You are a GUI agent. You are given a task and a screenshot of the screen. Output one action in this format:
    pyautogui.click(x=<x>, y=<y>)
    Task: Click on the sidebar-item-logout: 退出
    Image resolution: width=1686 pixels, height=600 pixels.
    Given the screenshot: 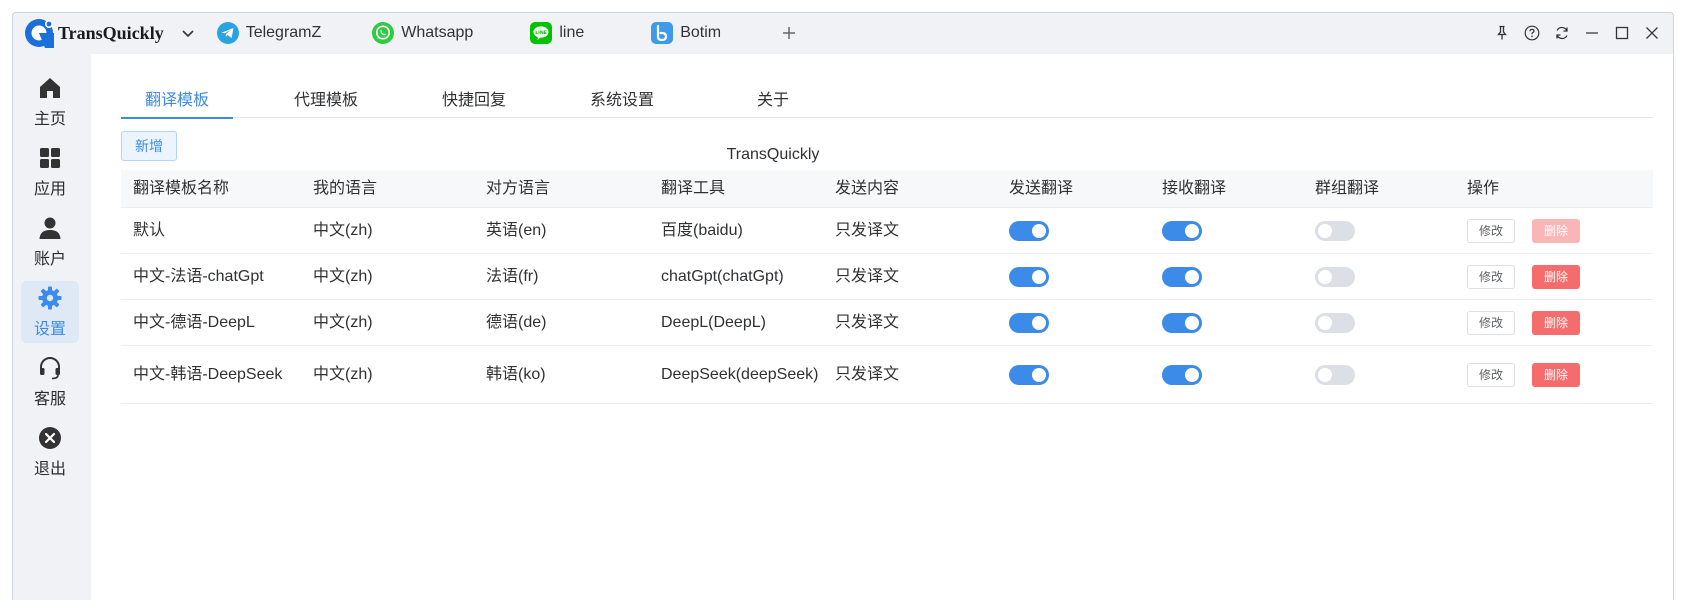 What is the action you would take?
    pyautogui.click(x=50, y=452)
    